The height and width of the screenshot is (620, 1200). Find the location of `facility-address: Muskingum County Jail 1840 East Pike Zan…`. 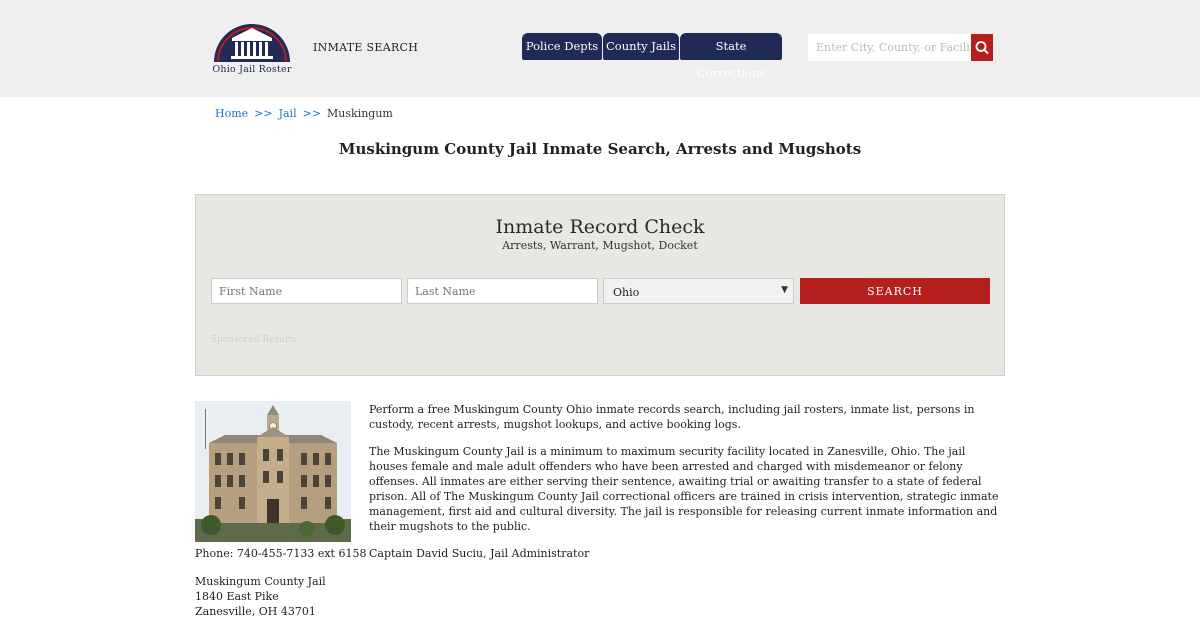

facility-address: Muskingum County Jail 1840 East Pike Zan… is located at coordinates (260, 596).